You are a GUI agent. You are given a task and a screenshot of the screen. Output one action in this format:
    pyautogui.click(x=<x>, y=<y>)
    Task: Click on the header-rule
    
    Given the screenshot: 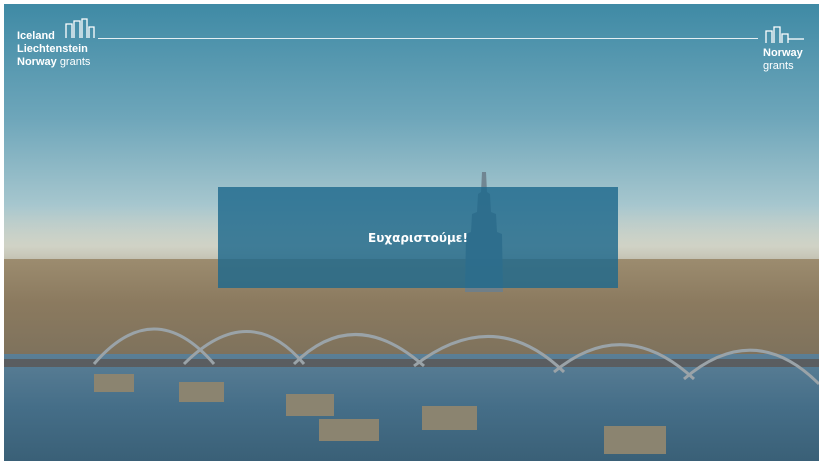 What is the action you would take?
    pyautogui.click(x=428, y=38)
    